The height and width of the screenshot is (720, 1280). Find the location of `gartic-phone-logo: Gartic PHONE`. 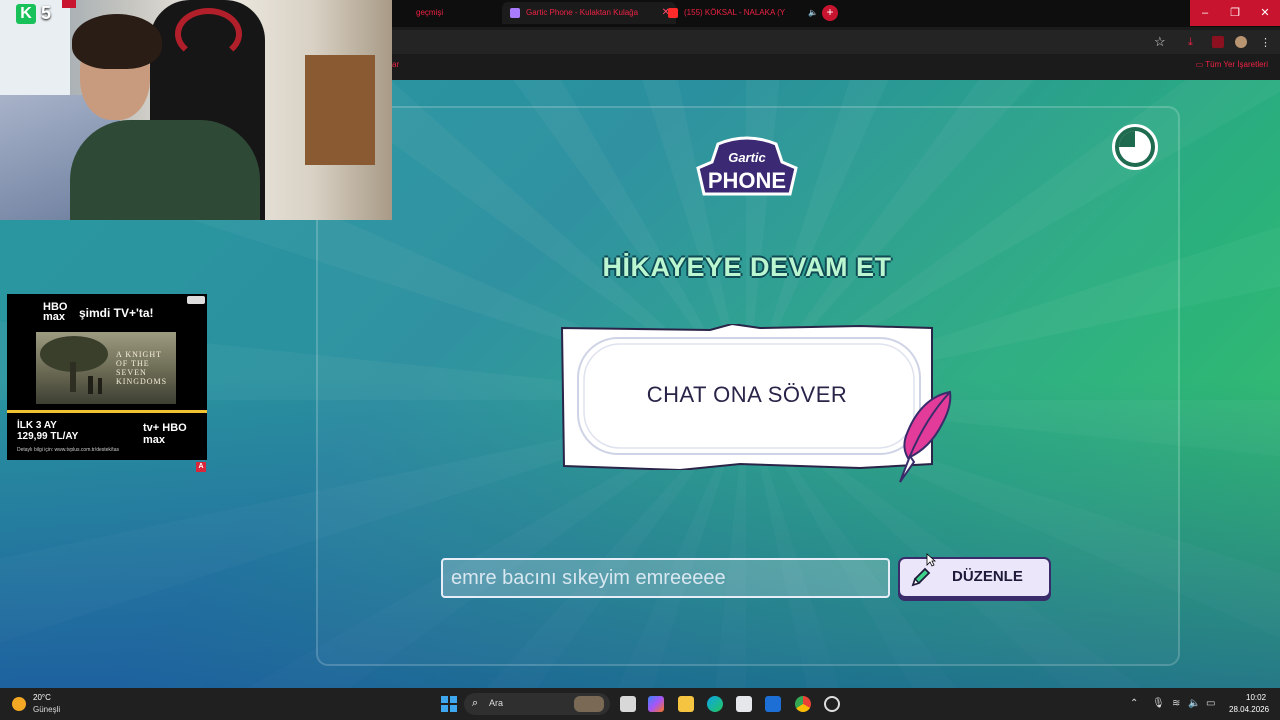

gartic-phone-logo: Gartic PHONE is located at coordinates (747, 168).